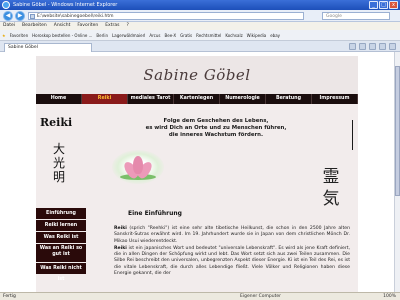 This screenshot has height=300, width=400. I want to click on search-input: Google, so click(356, 16).